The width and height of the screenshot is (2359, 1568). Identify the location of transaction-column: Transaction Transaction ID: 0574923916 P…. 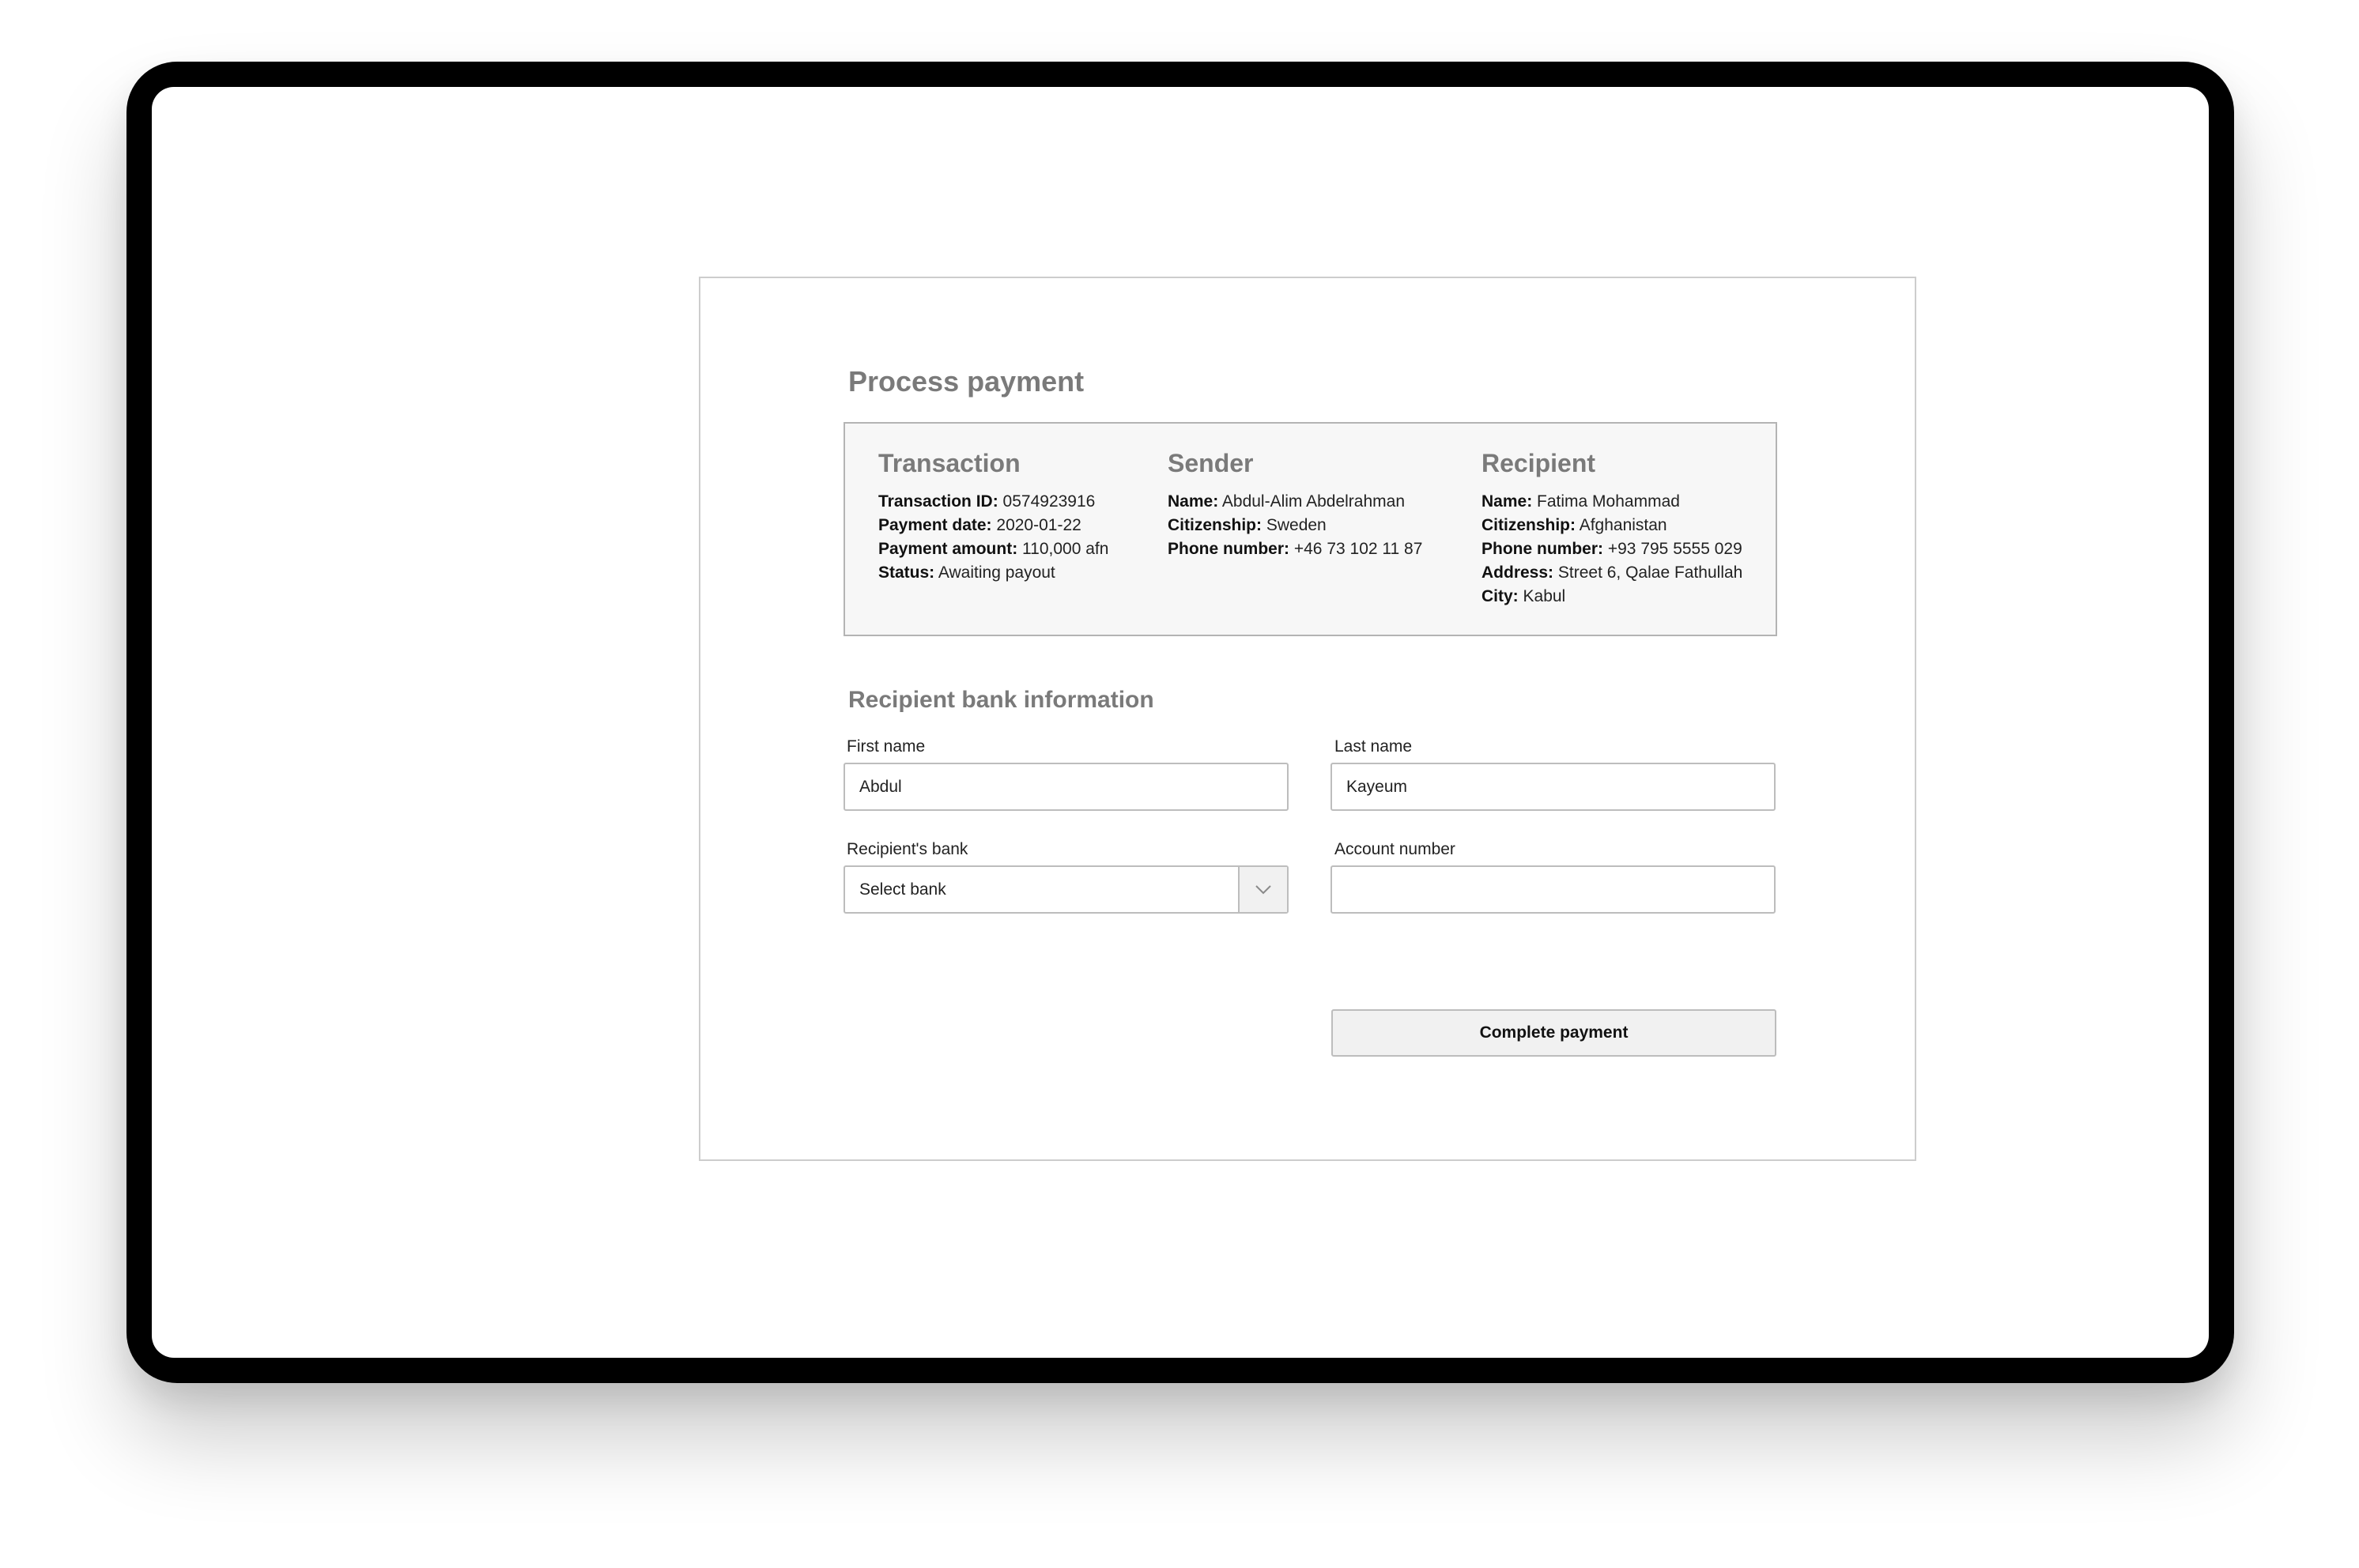
(993, 516).